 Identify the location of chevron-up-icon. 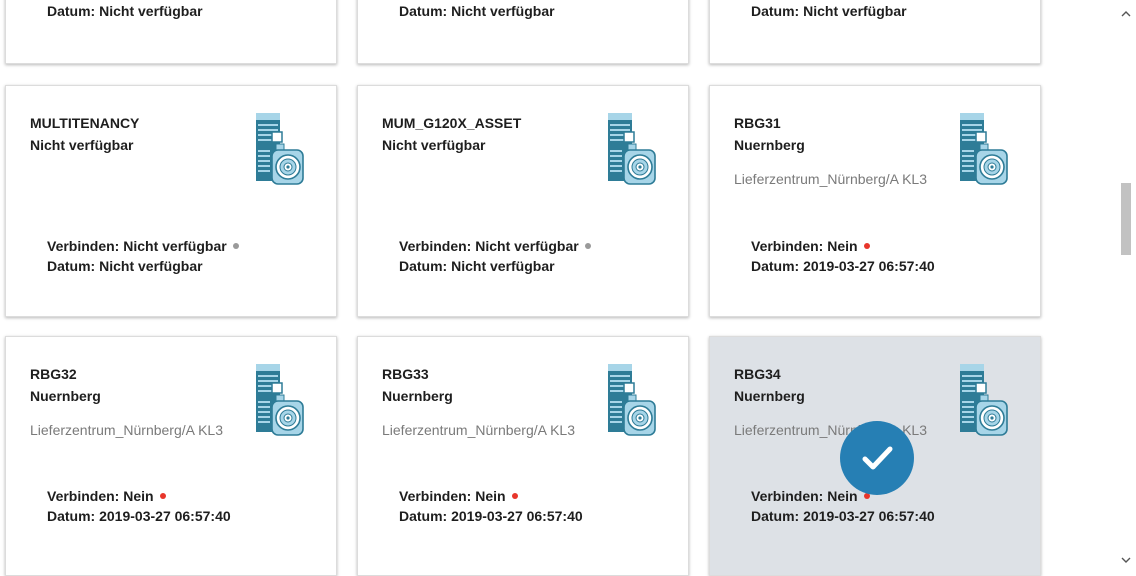
(1126, 14).